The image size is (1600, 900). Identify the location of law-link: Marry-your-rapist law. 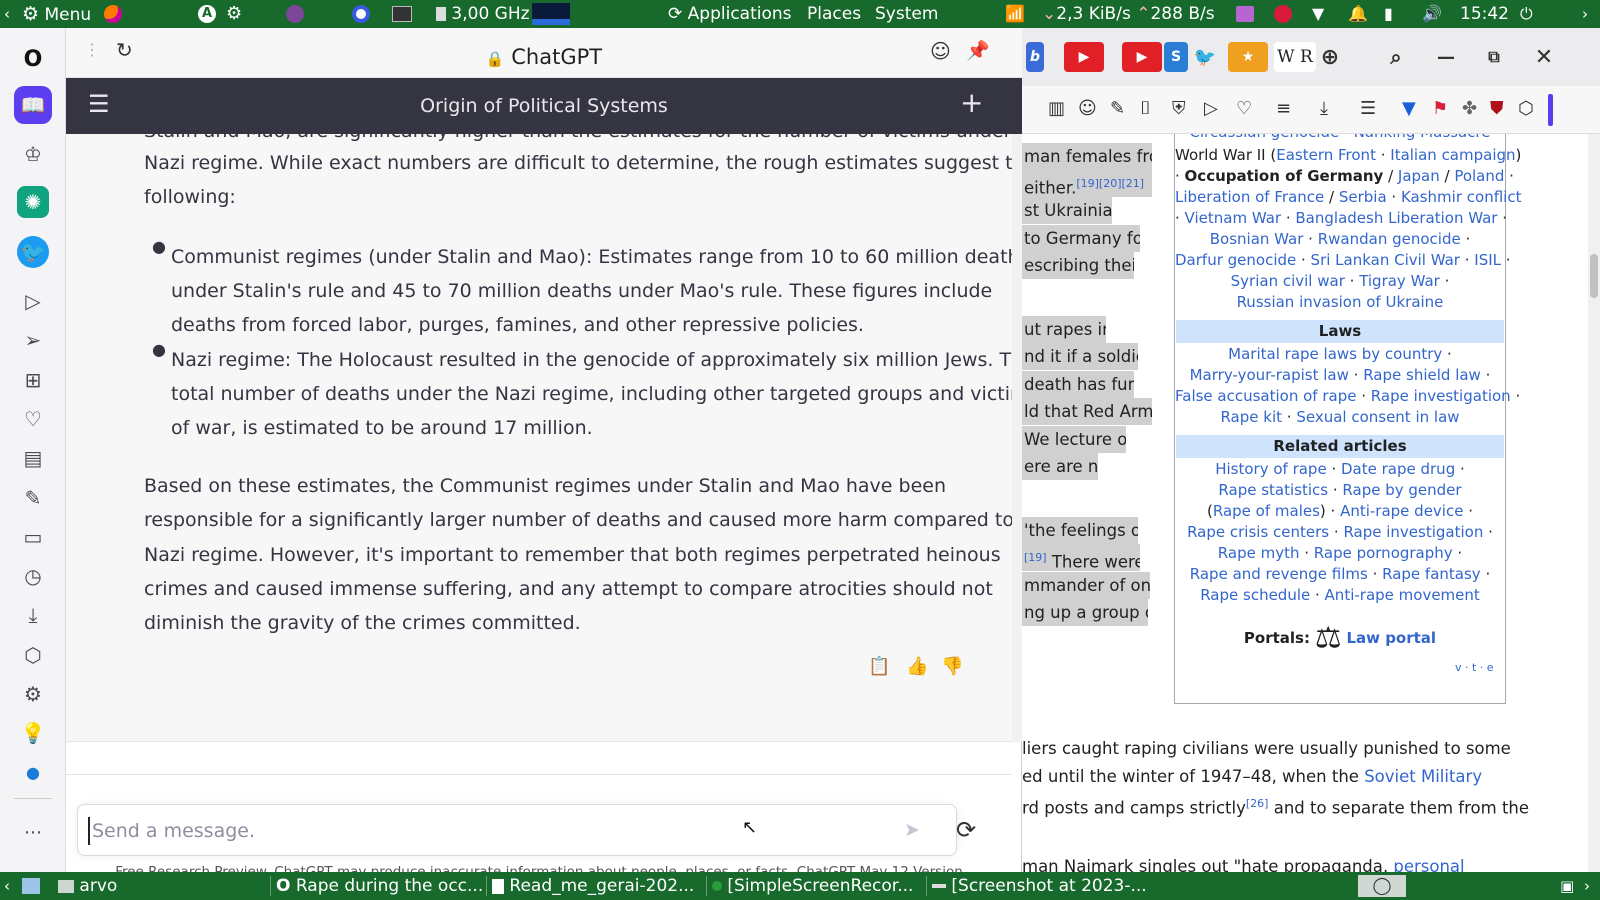
(1269, 375).